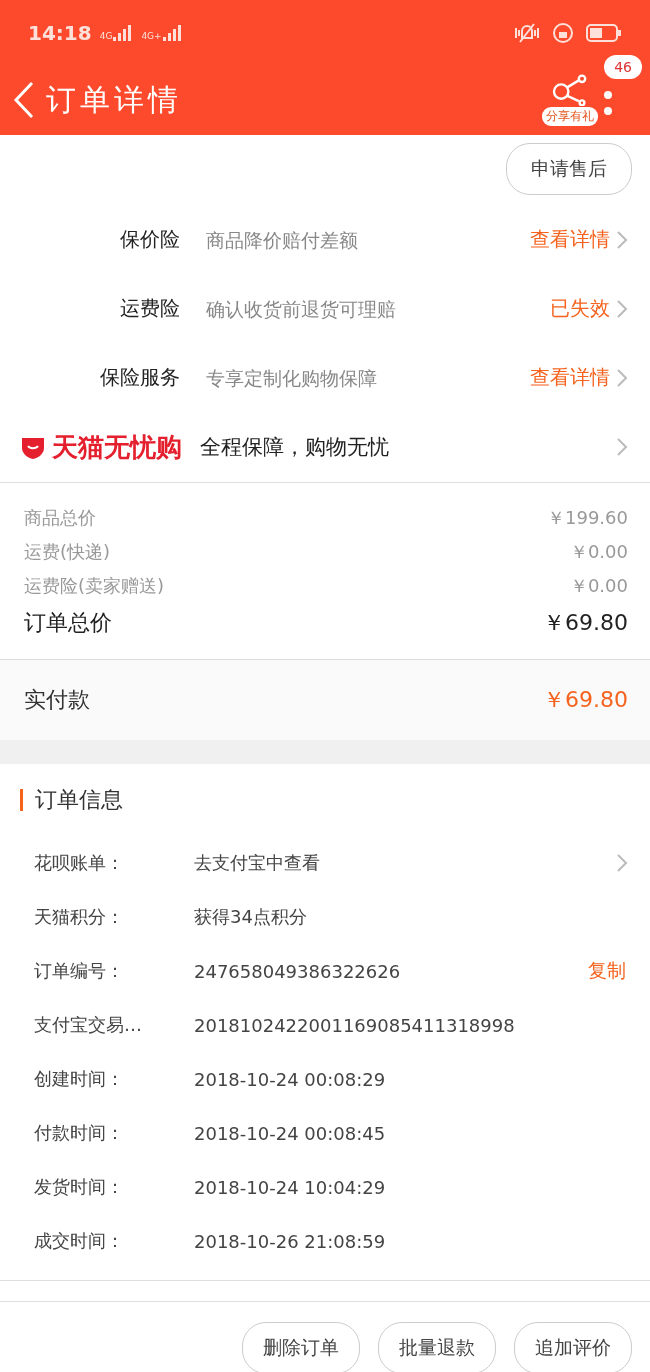  I want to click on message-badge: 46, so click(623, 67).